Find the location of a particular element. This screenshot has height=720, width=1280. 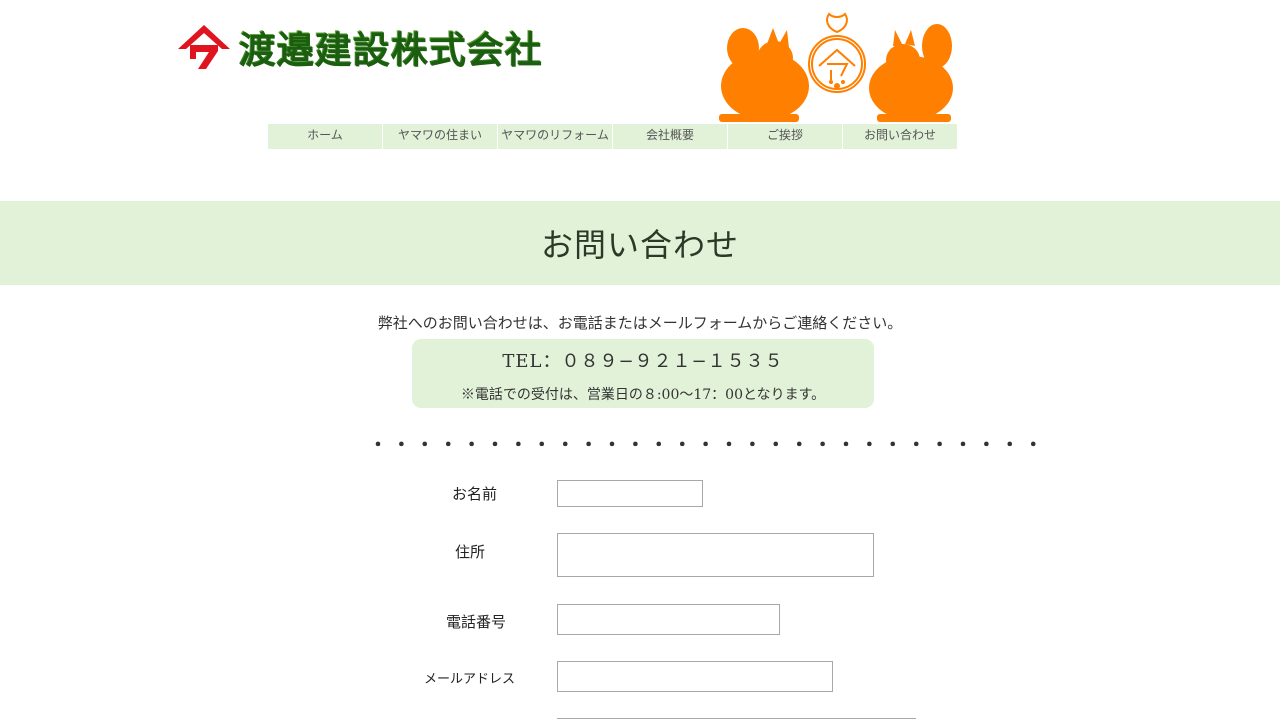

name-label: お名前 is located at coordinates (475, 494).